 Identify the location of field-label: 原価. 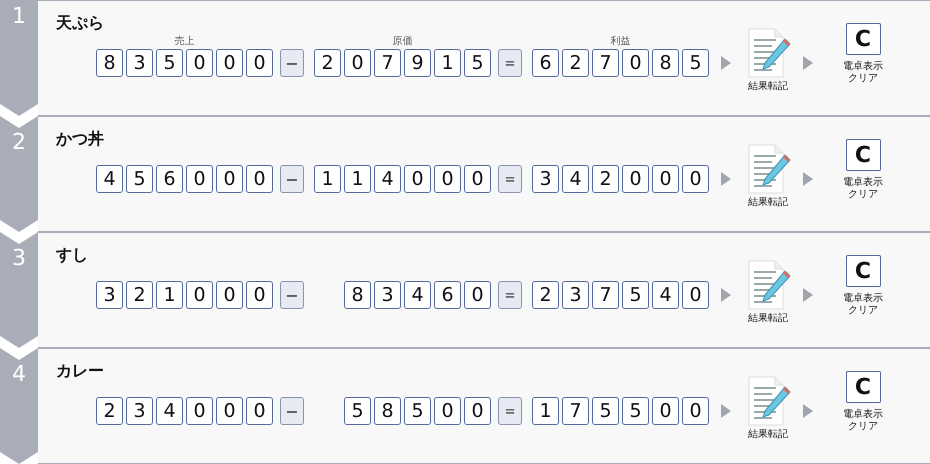
(402, 42).